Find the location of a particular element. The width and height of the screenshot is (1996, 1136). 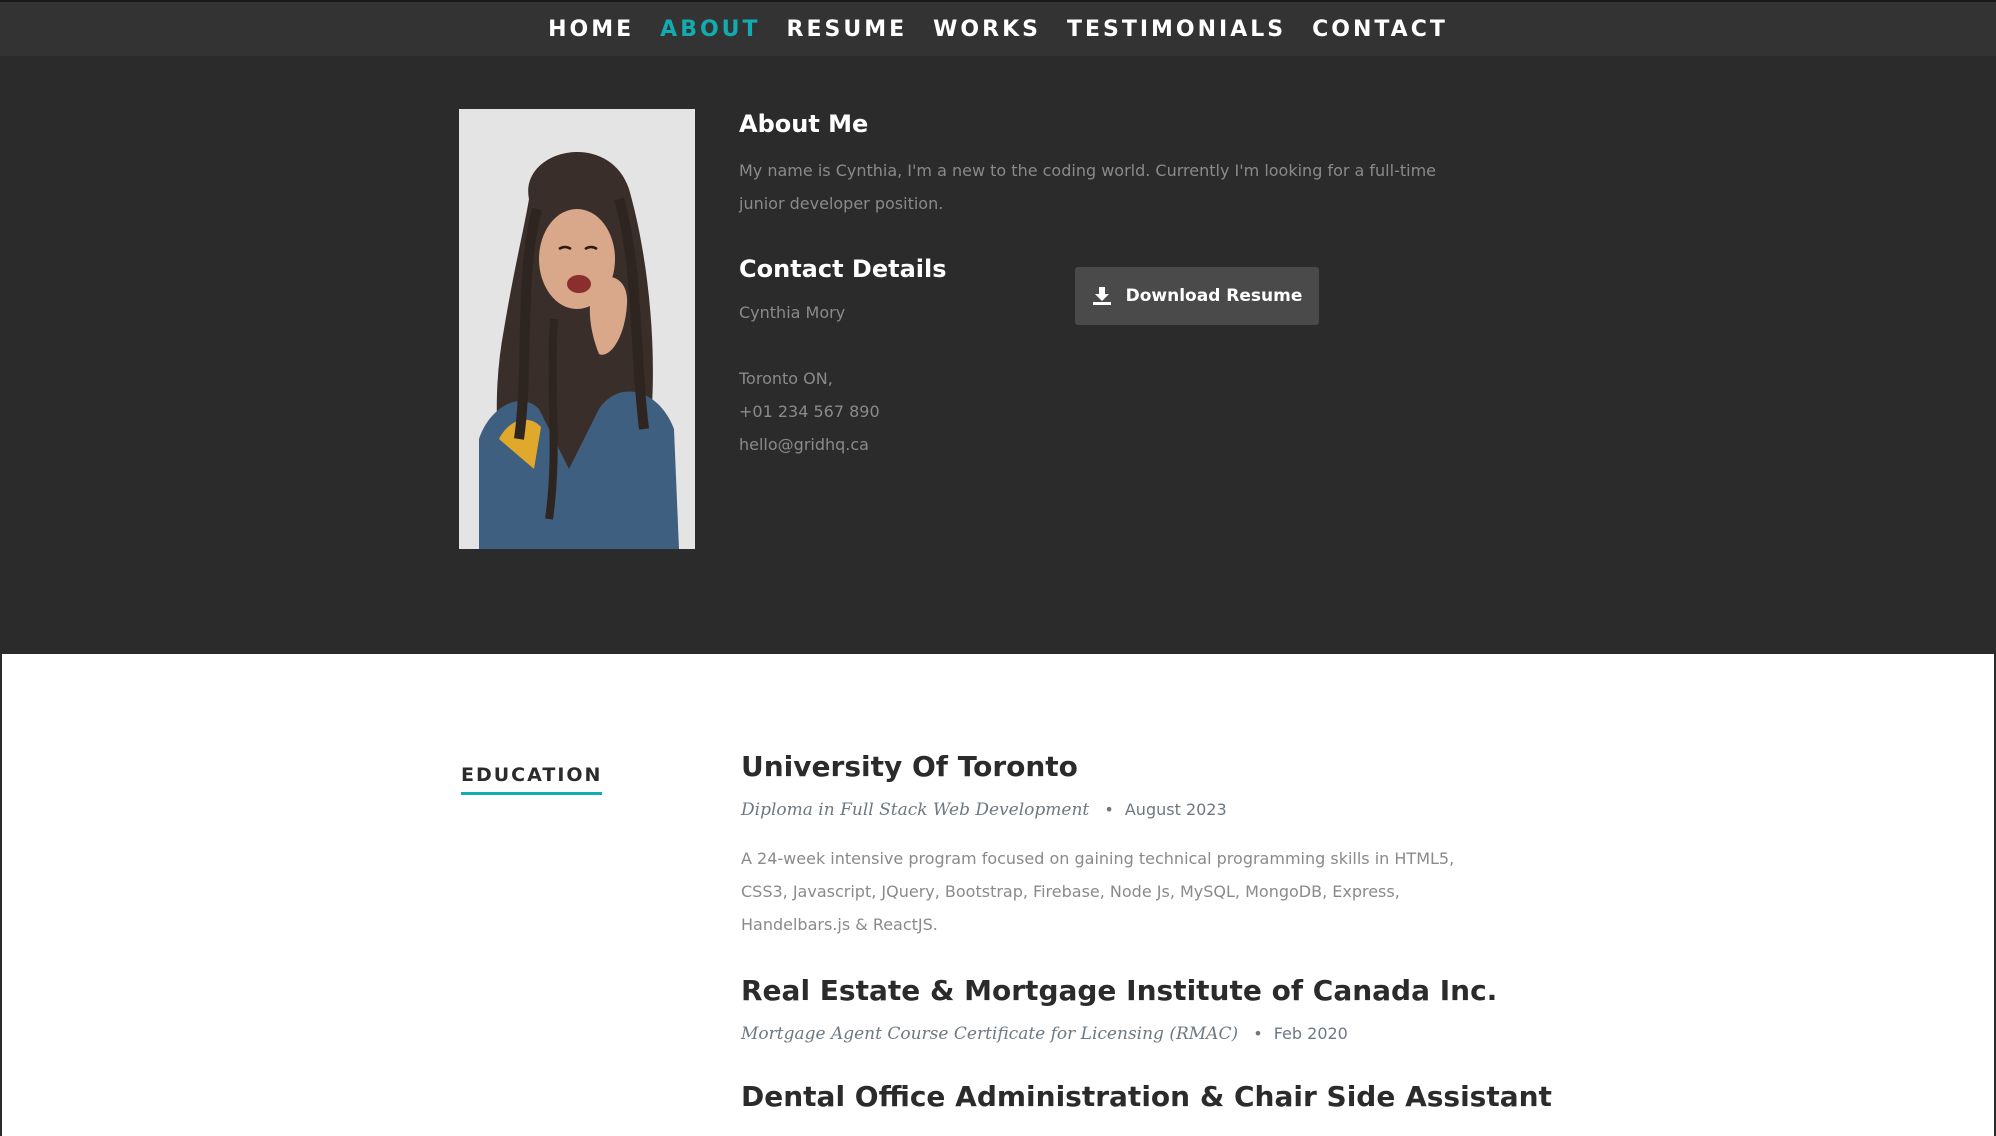

nav-item-works: WORKS is located at coordinates (987, 30).